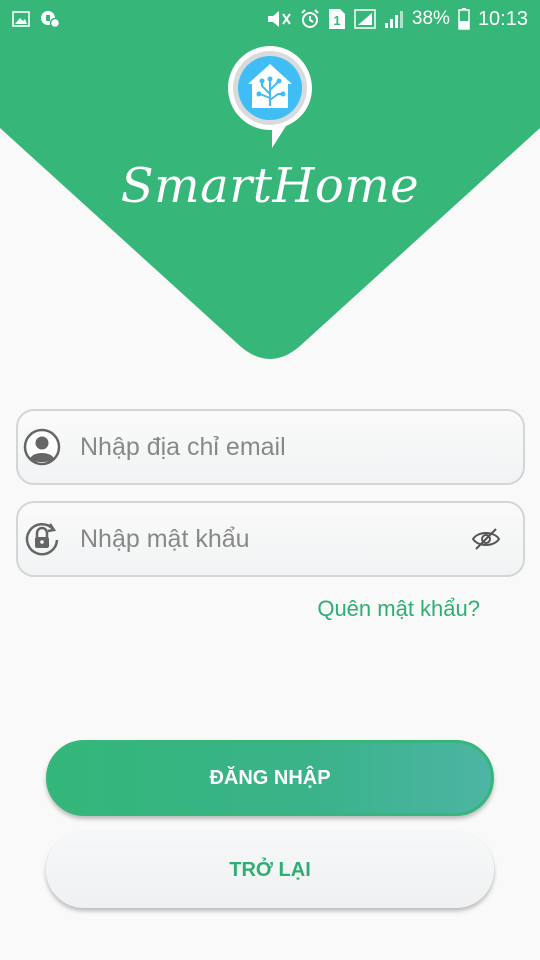  What do you see at coordinates (21, 19) in the screenshot?
I see `image-icon` at bounding box center [21, 19].